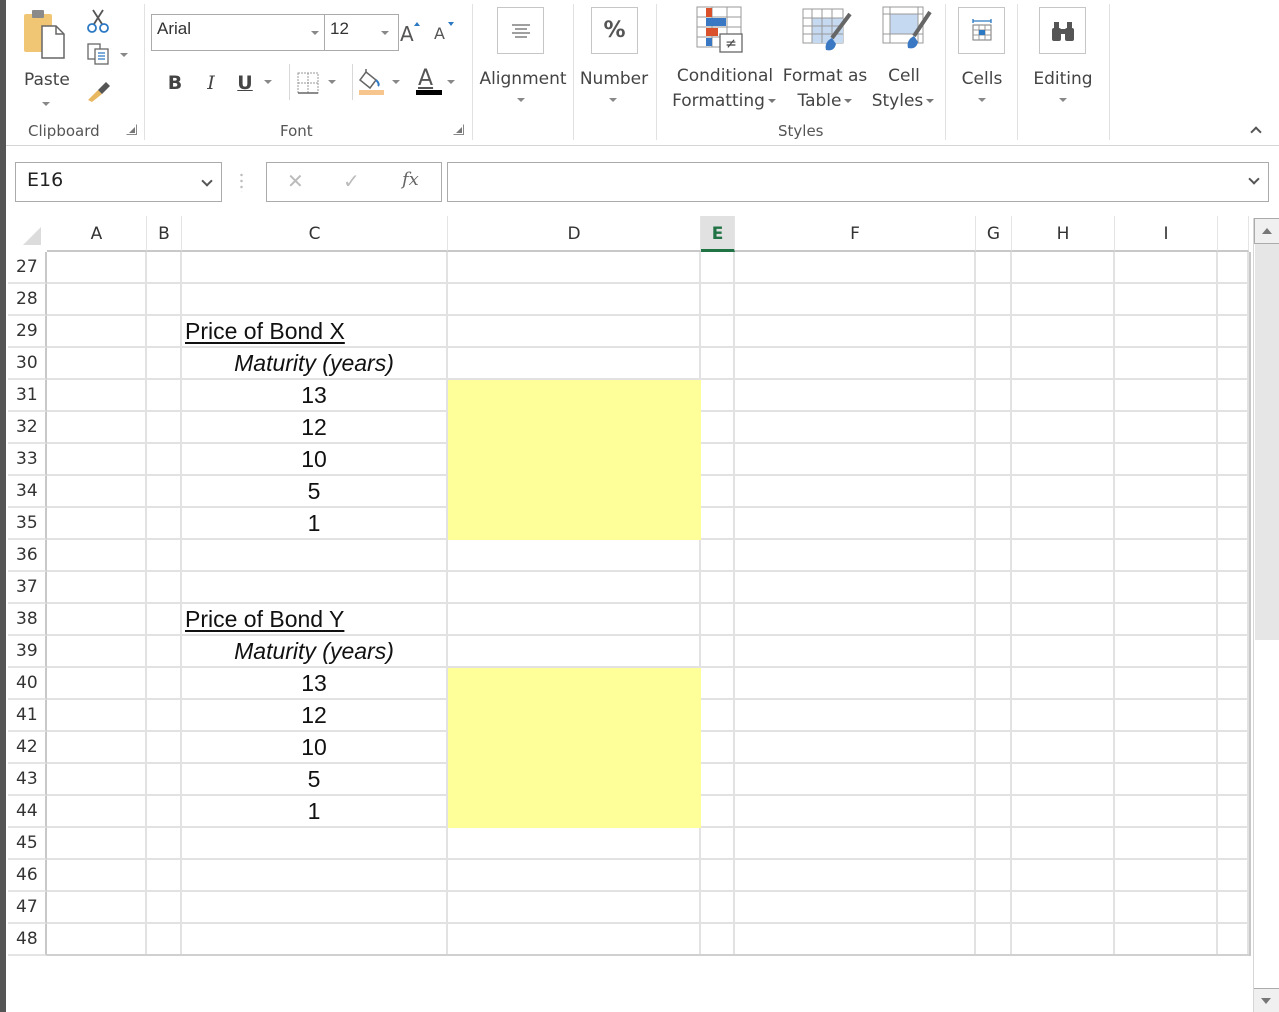 This screenshot has width=1279, height=1012. Describe the element at coordinates (27, 620) in the screenshot. I see `row-header: 38` at that location.